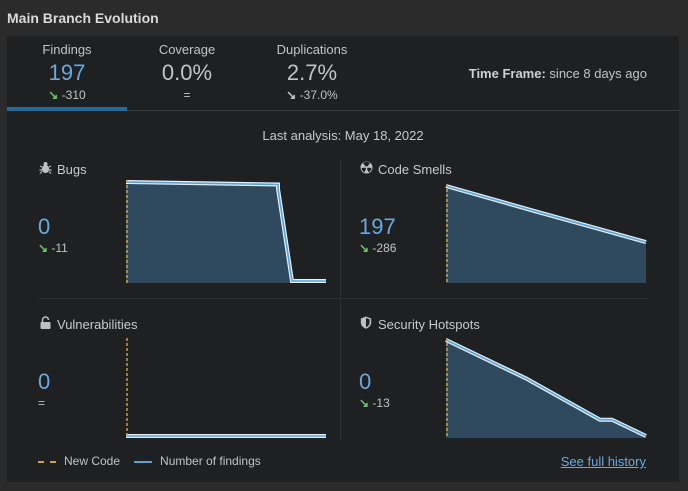  I want to click on shield-icon, so click(366, 324).